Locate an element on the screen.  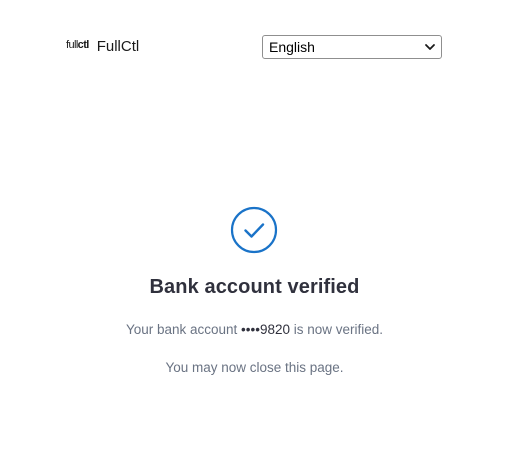
logo-text-part: full is located at coordinates (72, 45).